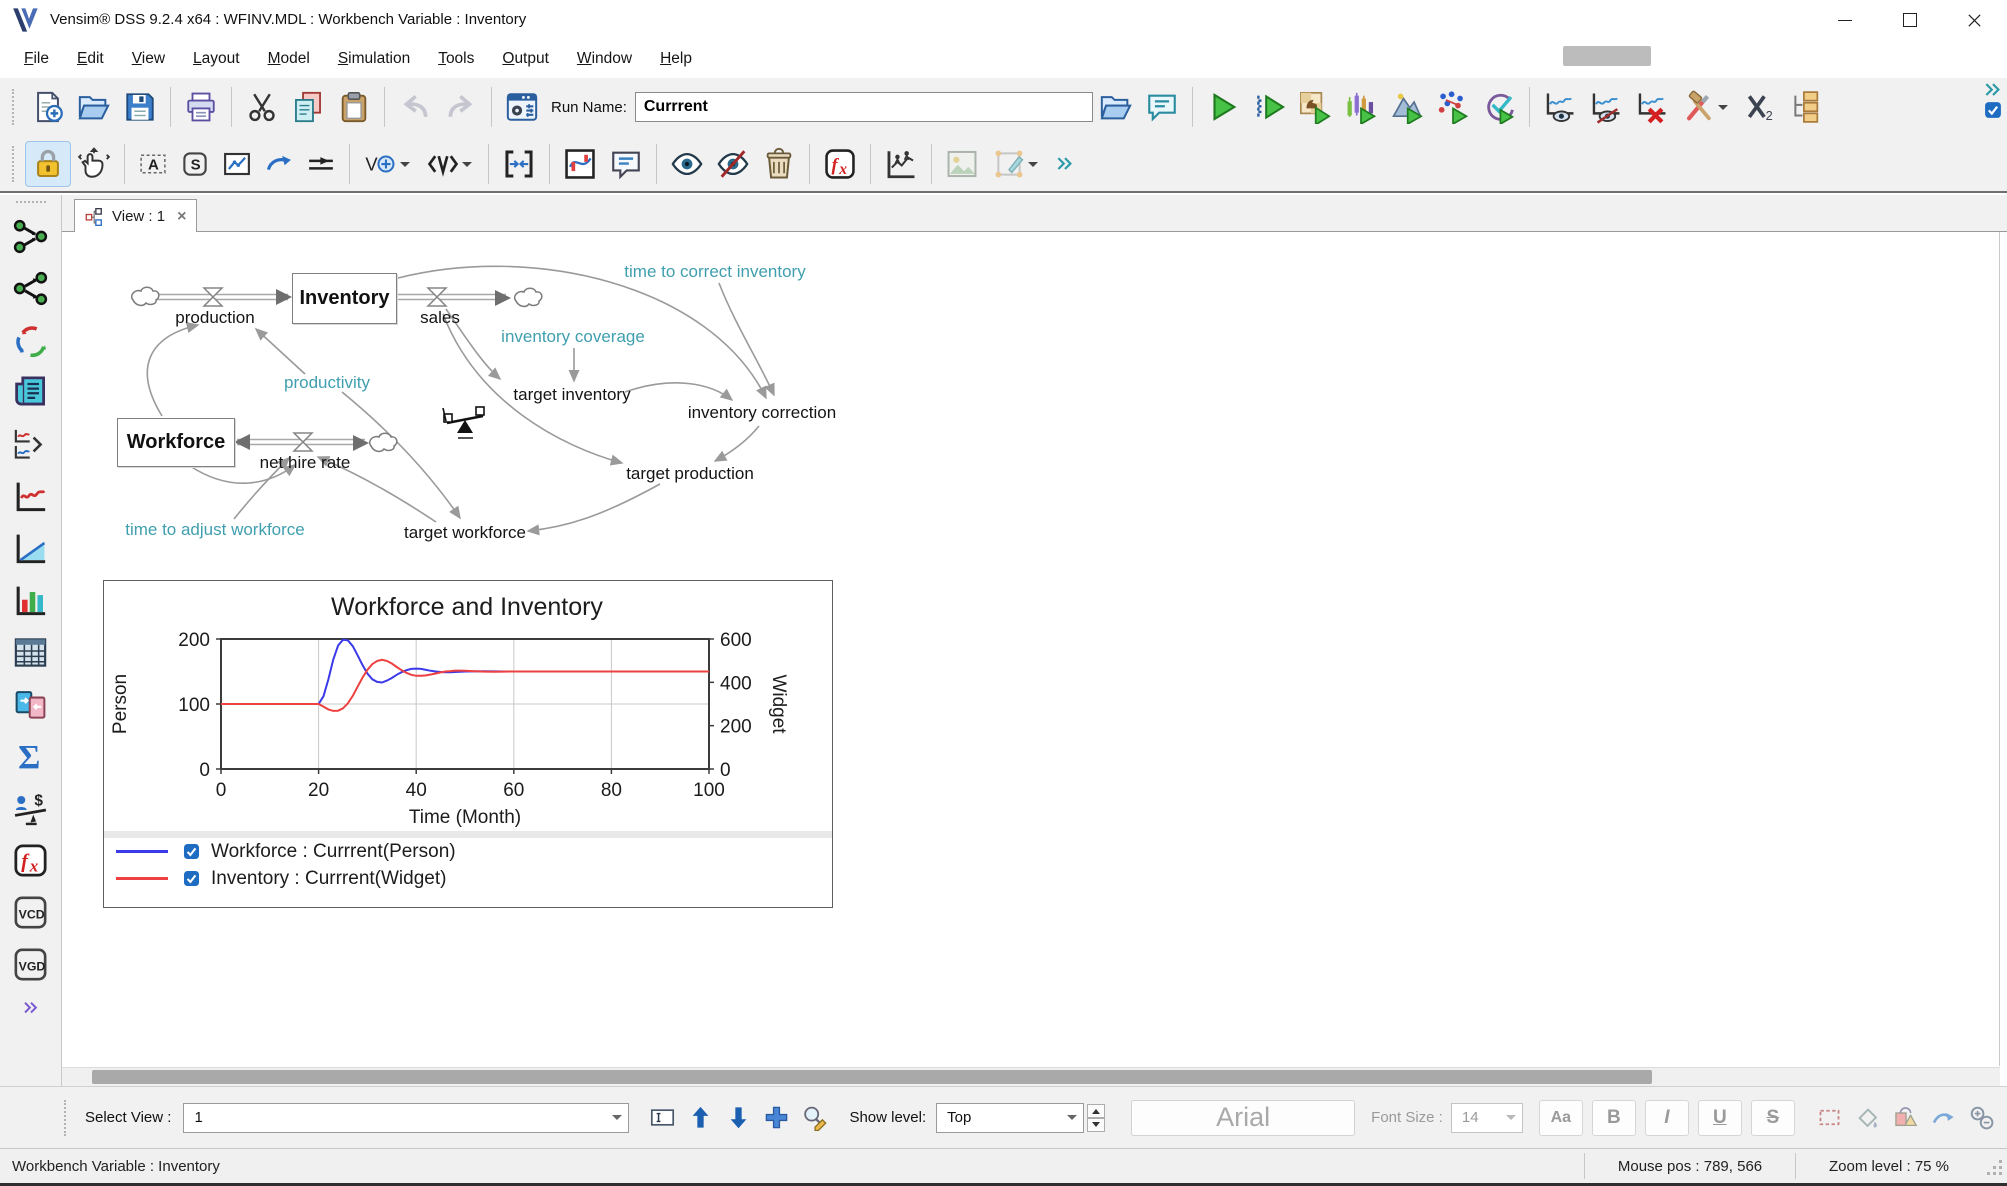 The image size is (2007, 1186). What do you see at coordinates (700, 1118) in the screenshot?
I see `move-view-up-button` at bounding box center [700, 1118].